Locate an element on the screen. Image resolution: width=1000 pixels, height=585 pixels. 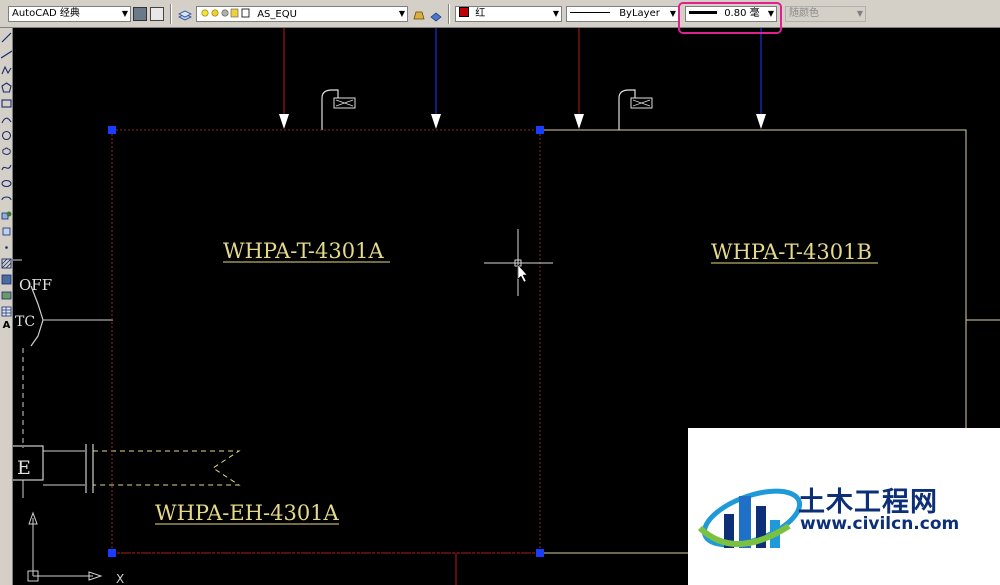
polyline-icon is located at coordinates (6, 70).